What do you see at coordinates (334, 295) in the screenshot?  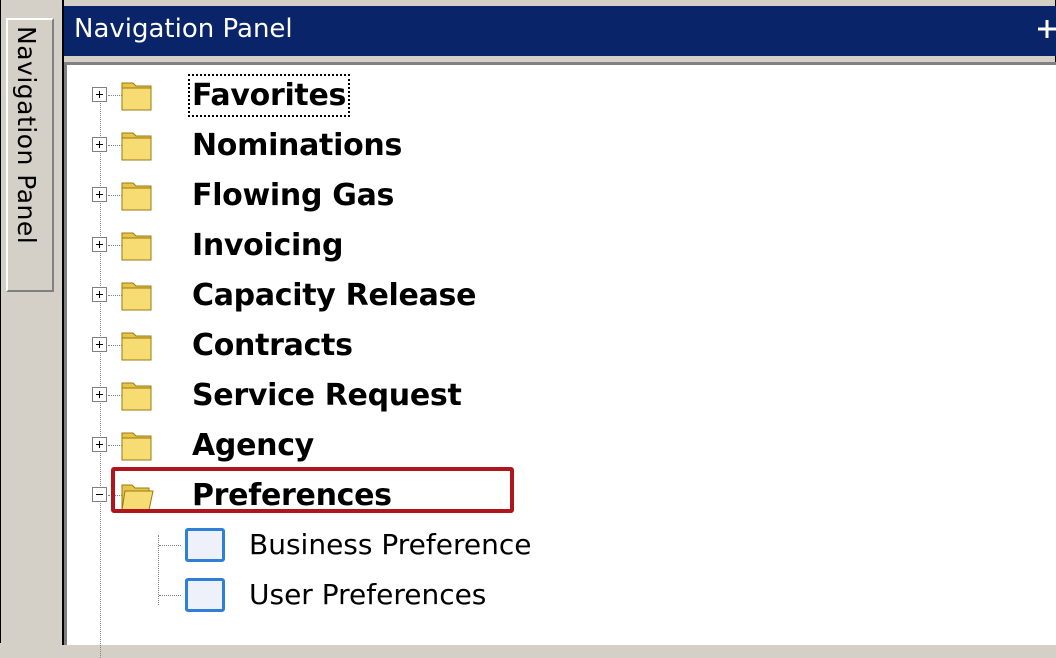 I see `tree-node-label: Capacity Release` at bounding box center [334, 295].